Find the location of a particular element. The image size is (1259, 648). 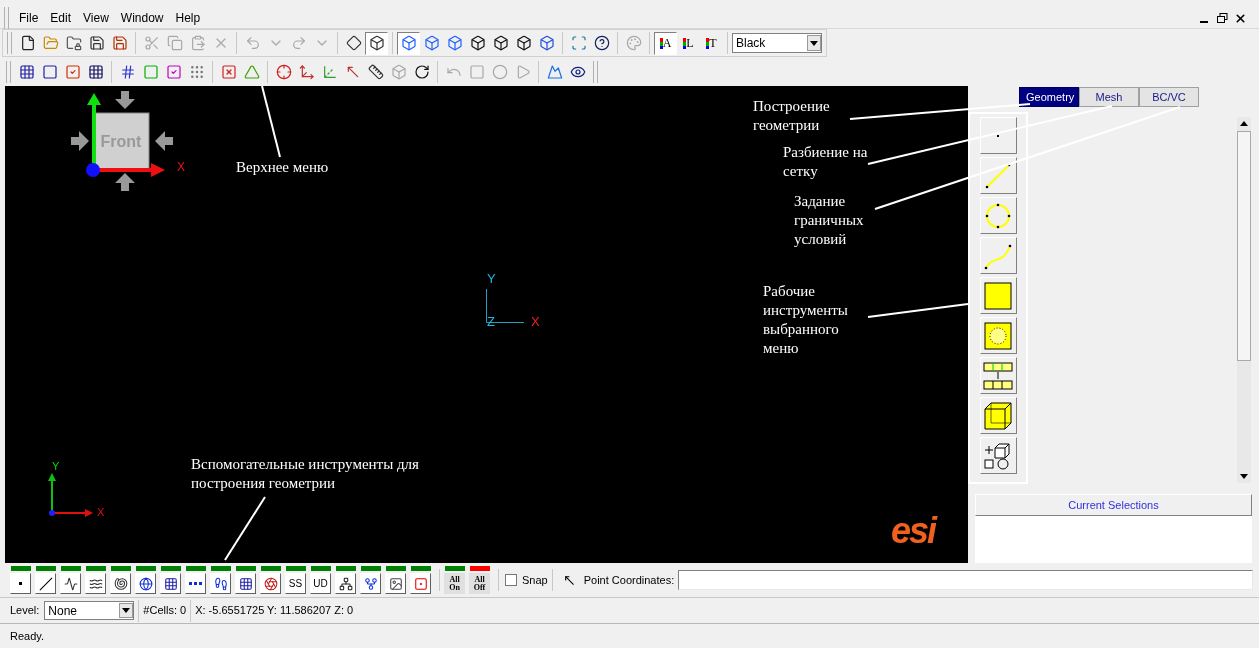

wave-icon is located at coordinates (70, 583).